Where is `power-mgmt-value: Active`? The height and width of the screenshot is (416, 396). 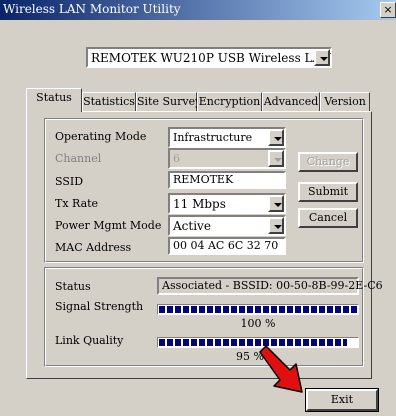
power-mgmt-value: Active is located at coordinates (192, 226).